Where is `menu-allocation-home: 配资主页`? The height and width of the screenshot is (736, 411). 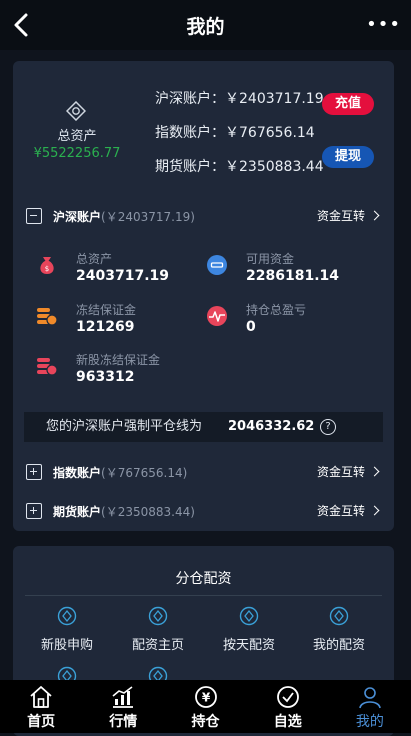
menu-allocation-home: 配资主页 is located at coordinates (158, 629).